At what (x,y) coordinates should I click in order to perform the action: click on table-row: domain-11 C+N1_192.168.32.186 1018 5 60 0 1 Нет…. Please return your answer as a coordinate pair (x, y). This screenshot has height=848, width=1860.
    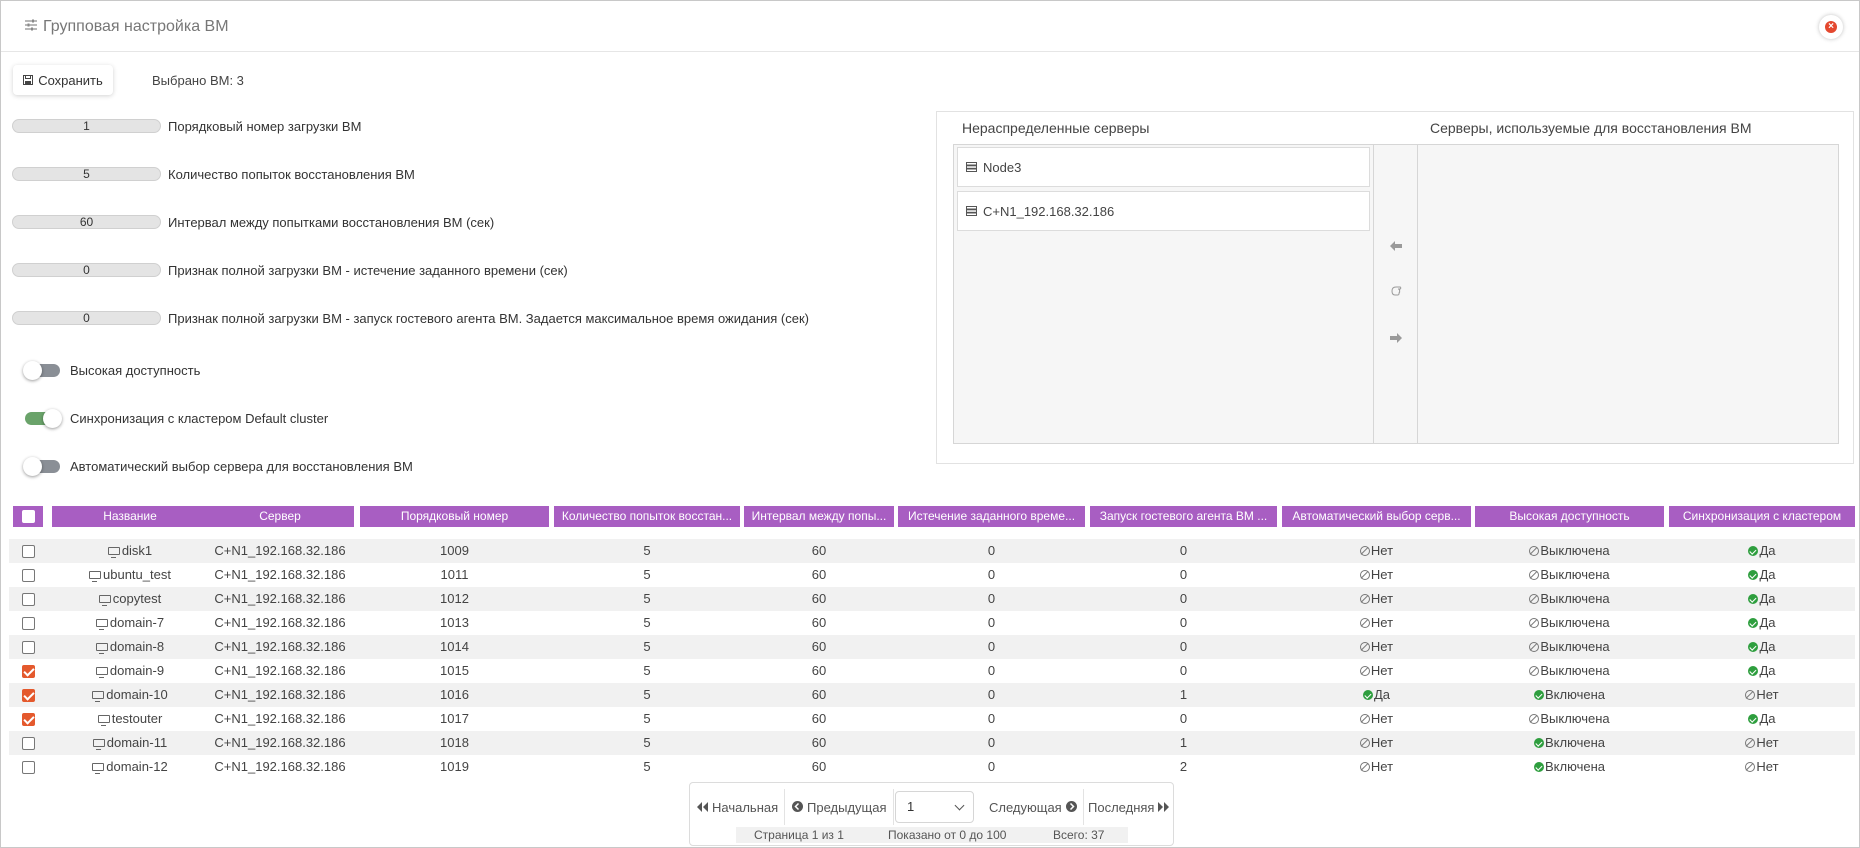
    Looking at the image, I should click on (932, 743).